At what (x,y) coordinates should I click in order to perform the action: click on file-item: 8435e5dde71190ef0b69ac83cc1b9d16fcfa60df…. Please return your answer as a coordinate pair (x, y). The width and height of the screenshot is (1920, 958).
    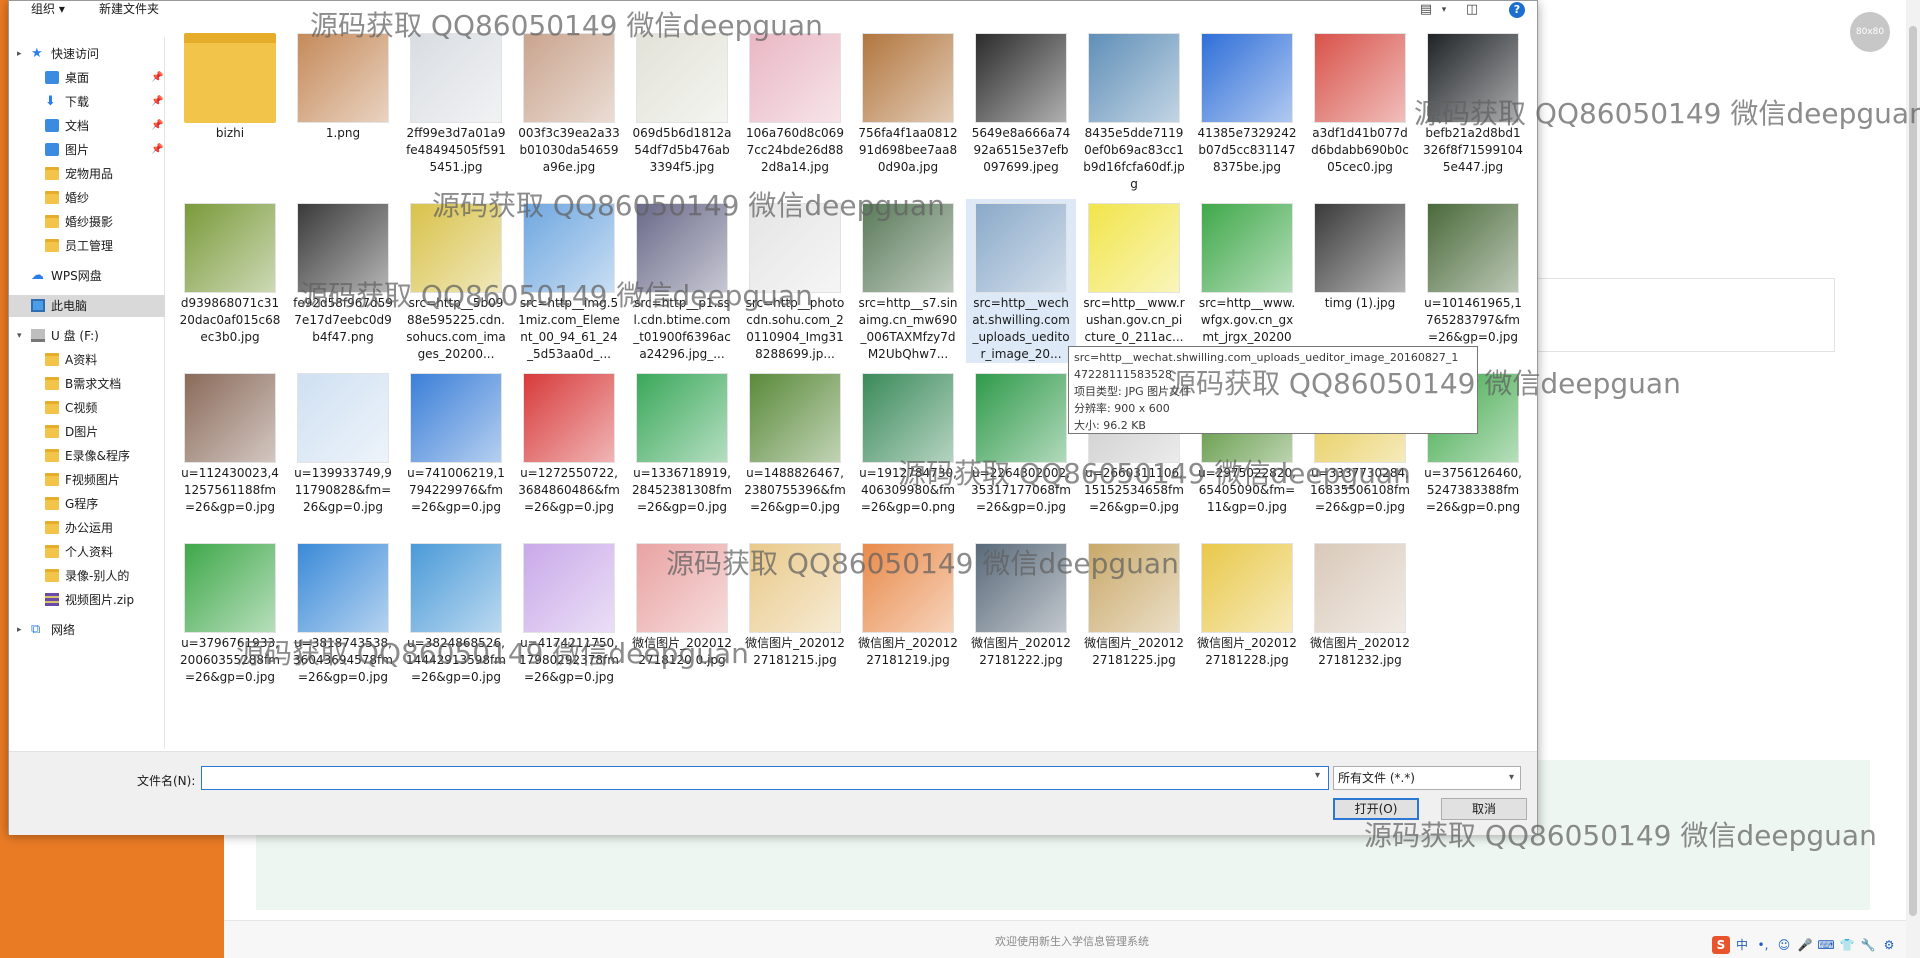
    Looking at the image, I should click on (1134, 111).